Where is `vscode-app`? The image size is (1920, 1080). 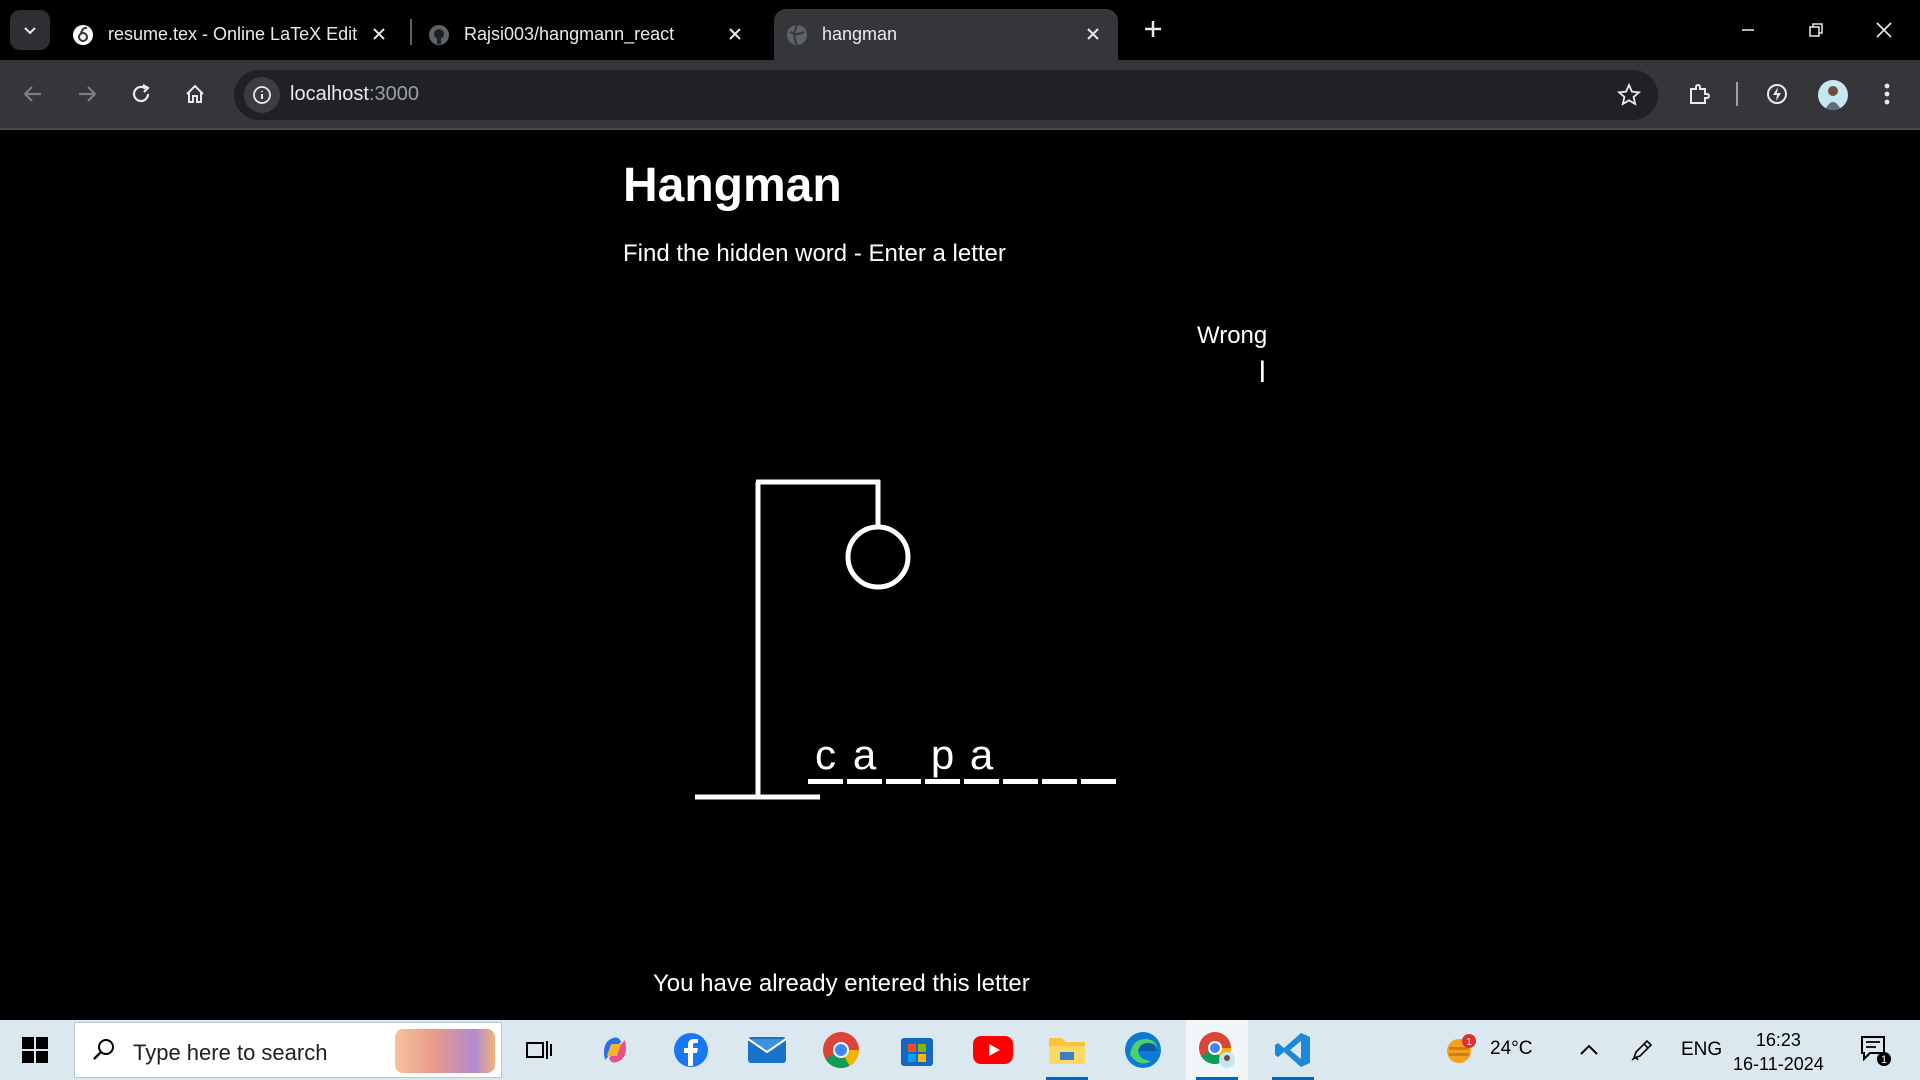 vscode-app is located at coordinates (1293, 1050).